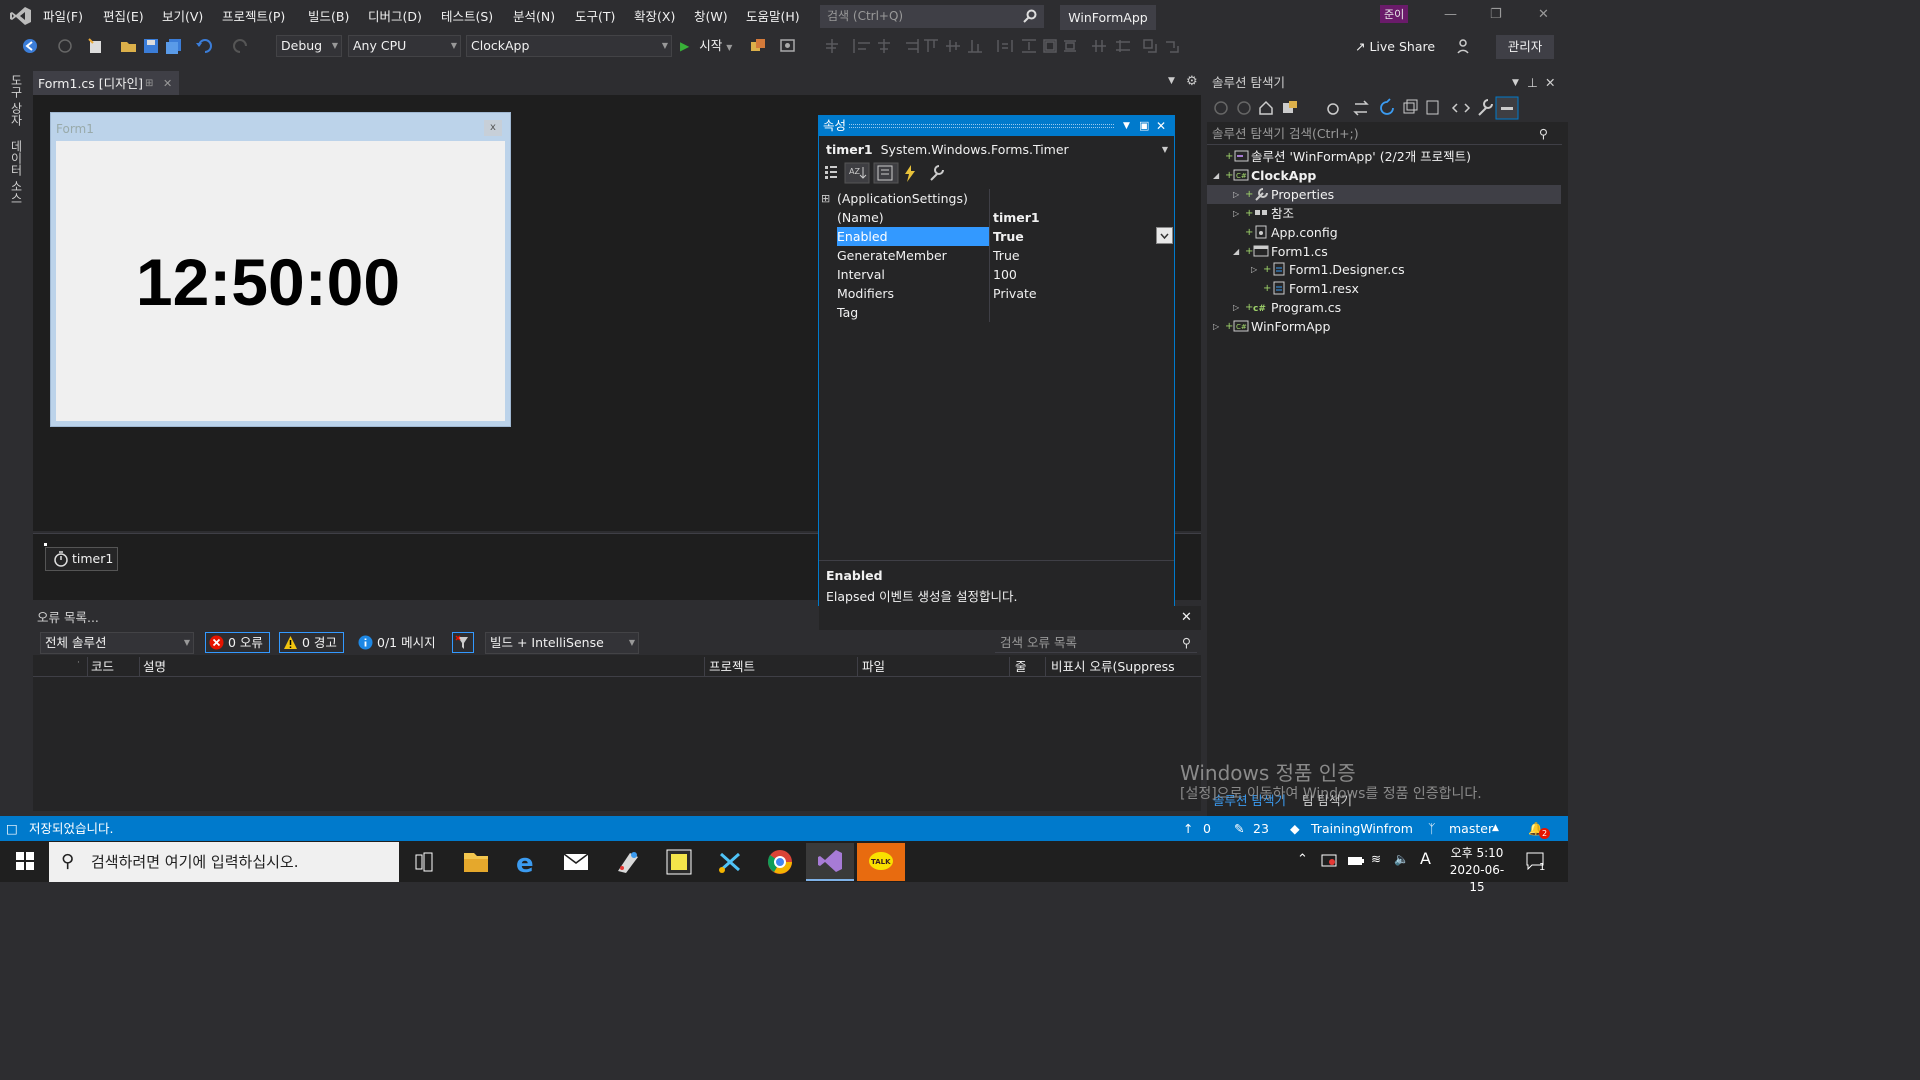  What do you see at coordinates (1082, 312) in the screenshot?
I see `property-value` at bounding box center [1082, 312].